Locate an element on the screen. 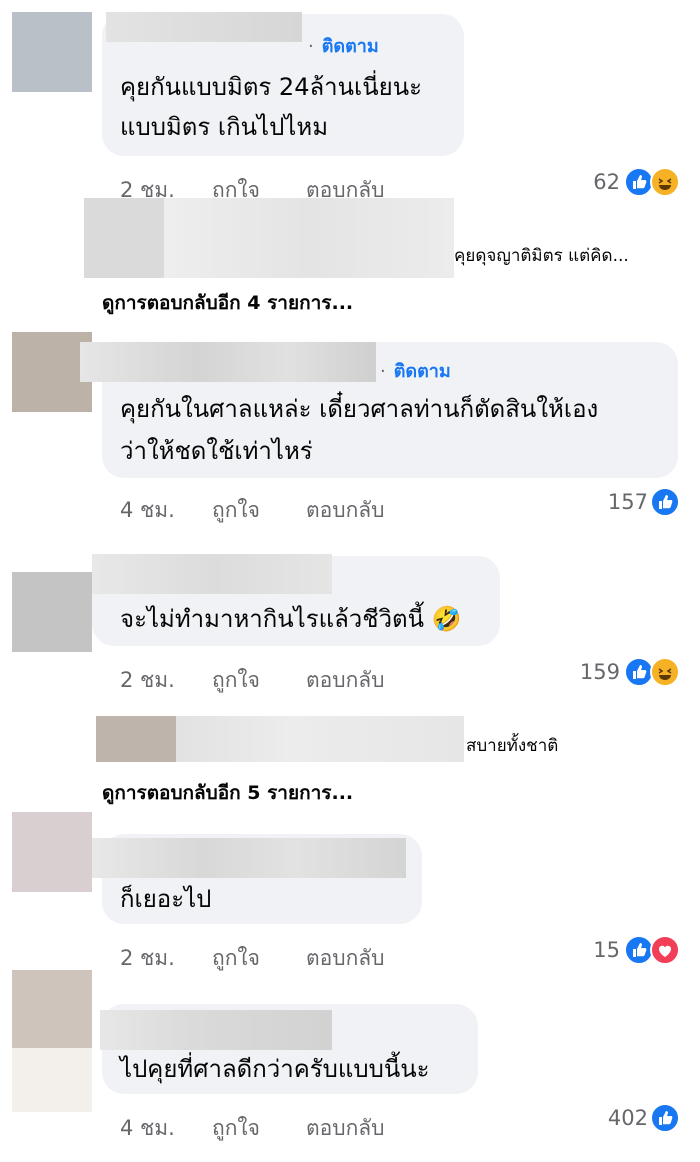 The width and height of the screenshot is (700, 1162). comment-text-line-1: ก็เยอะไป is located at coordinates (166, 899).